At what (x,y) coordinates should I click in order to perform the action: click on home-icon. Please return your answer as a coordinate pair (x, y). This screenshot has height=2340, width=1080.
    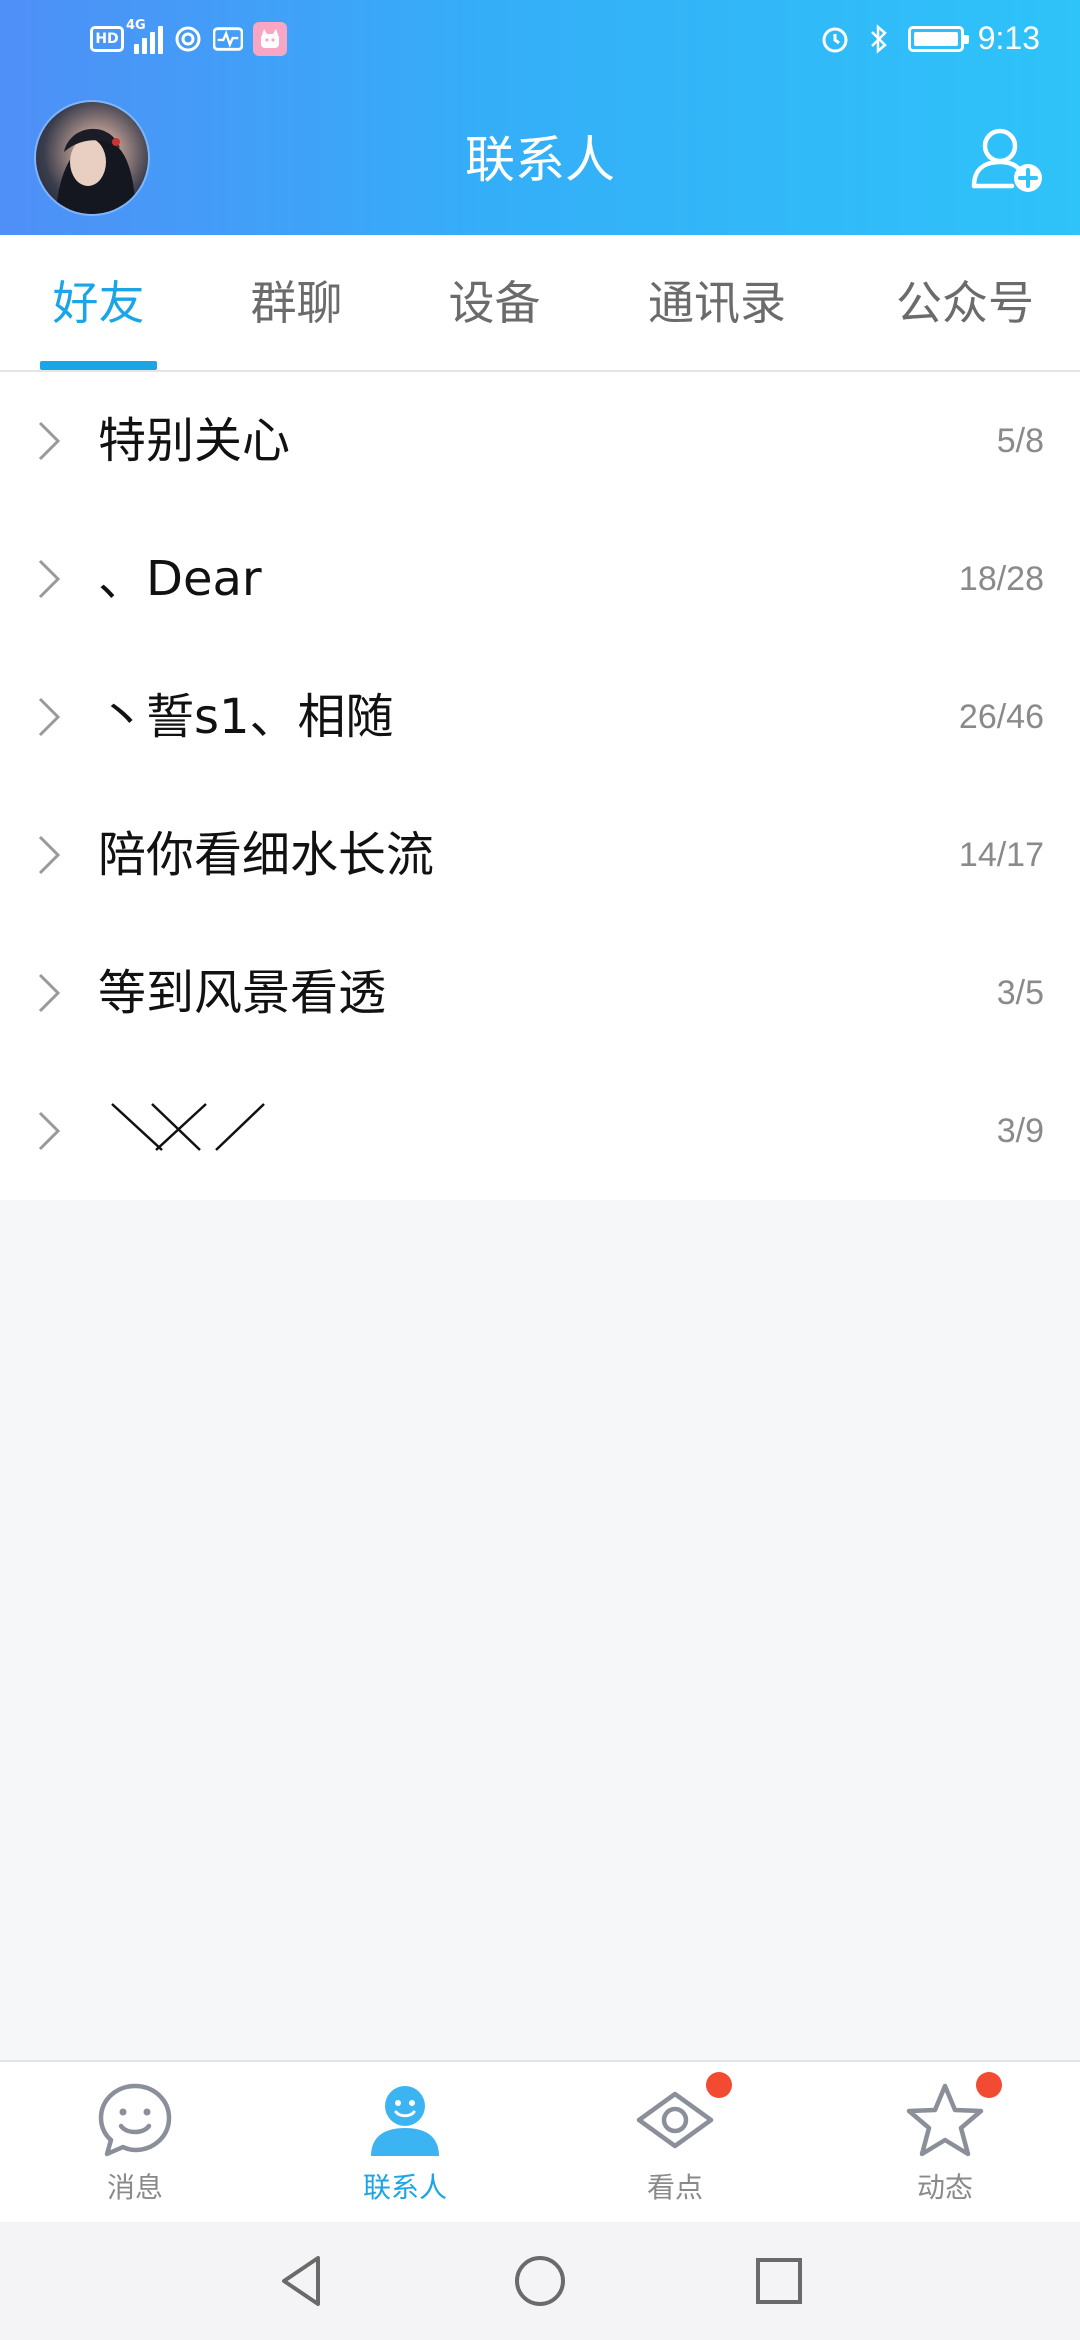
    Looking at the image, I should click on (540, 2281).